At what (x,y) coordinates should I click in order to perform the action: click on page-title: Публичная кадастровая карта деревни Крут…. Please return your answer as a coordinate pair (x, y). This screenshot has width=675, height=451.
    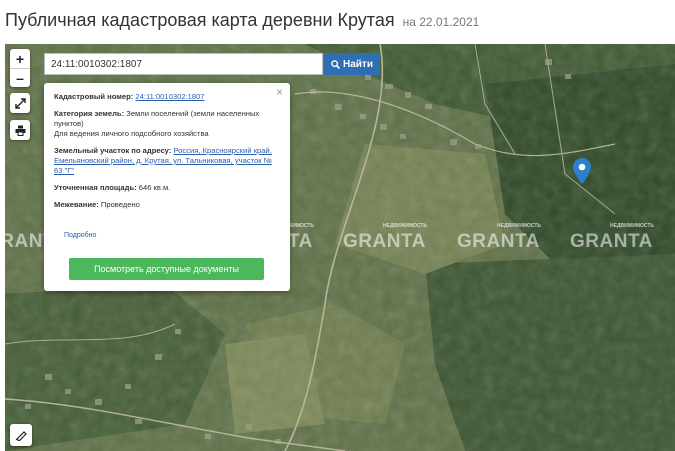
    Looking at the image, I should click on (242, 20).